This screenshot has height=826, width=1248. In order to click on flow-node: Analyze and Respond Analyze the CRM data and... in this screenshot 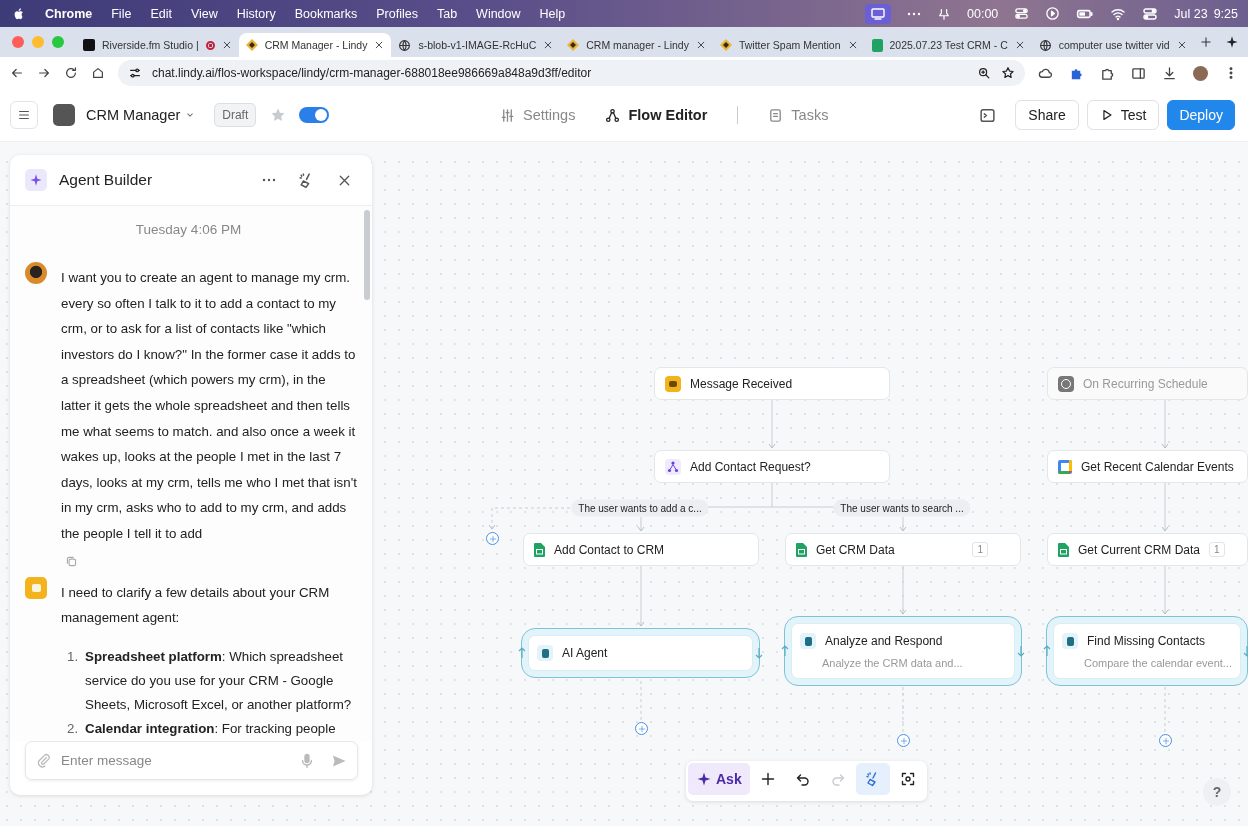, I will do `click(903, 651)`.